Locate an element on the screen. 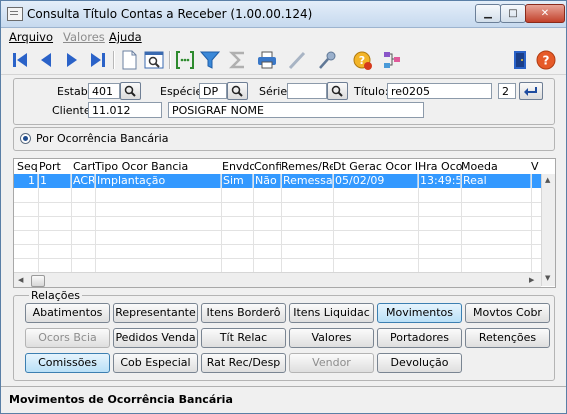  enter-arrow-icon is located at coordinates (530, 91).